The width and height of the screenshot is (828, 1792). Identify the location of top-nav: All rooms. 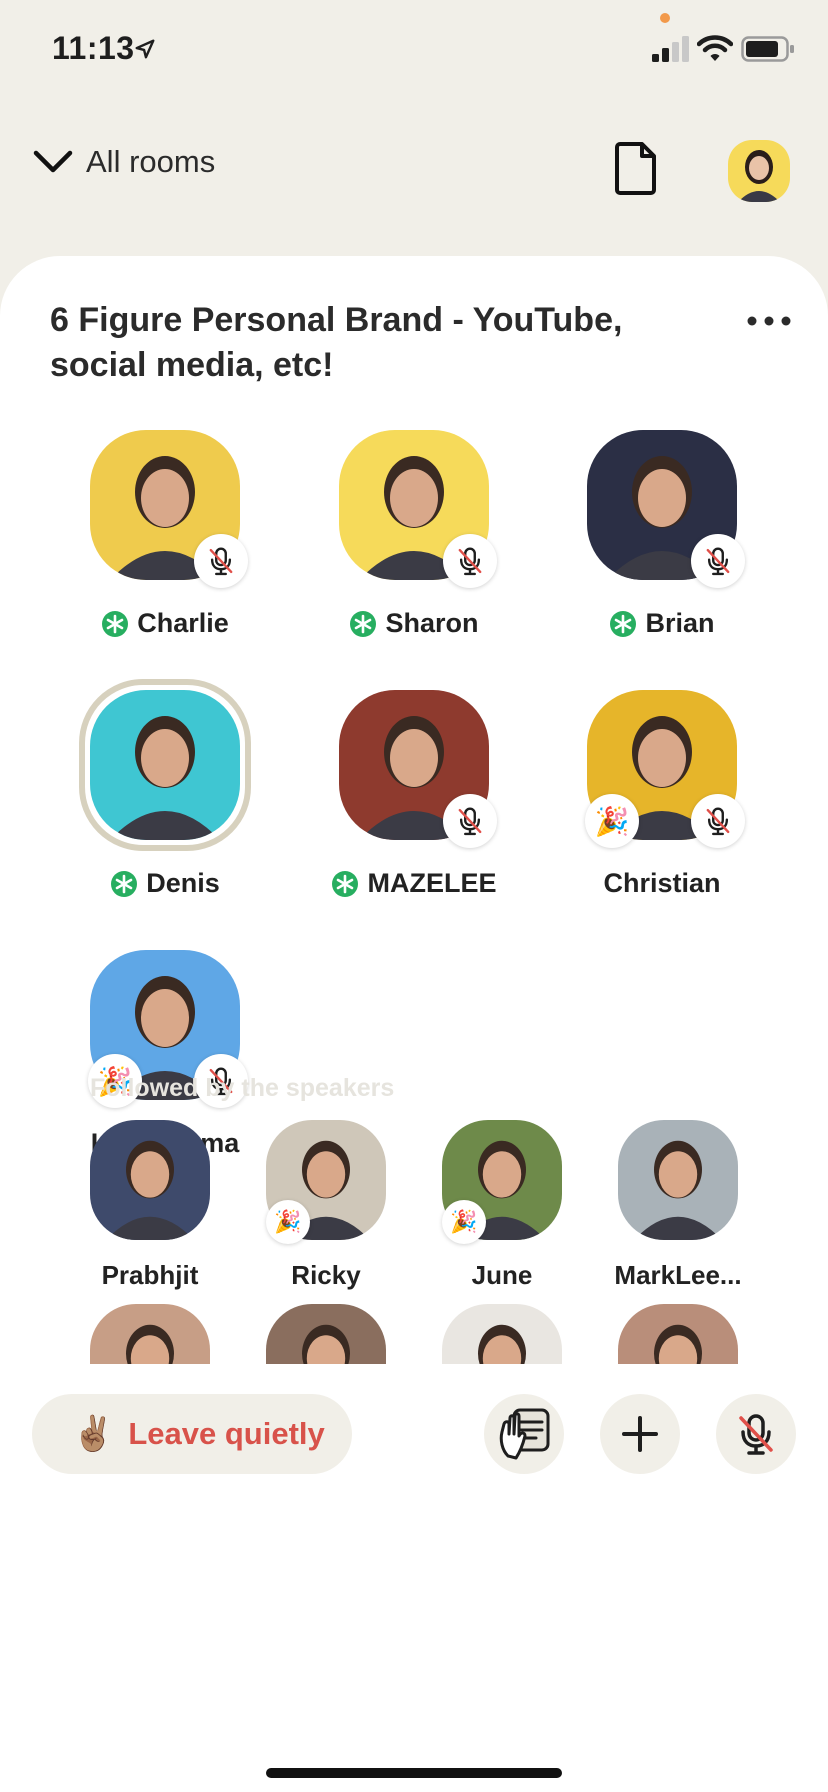
(414, 171).